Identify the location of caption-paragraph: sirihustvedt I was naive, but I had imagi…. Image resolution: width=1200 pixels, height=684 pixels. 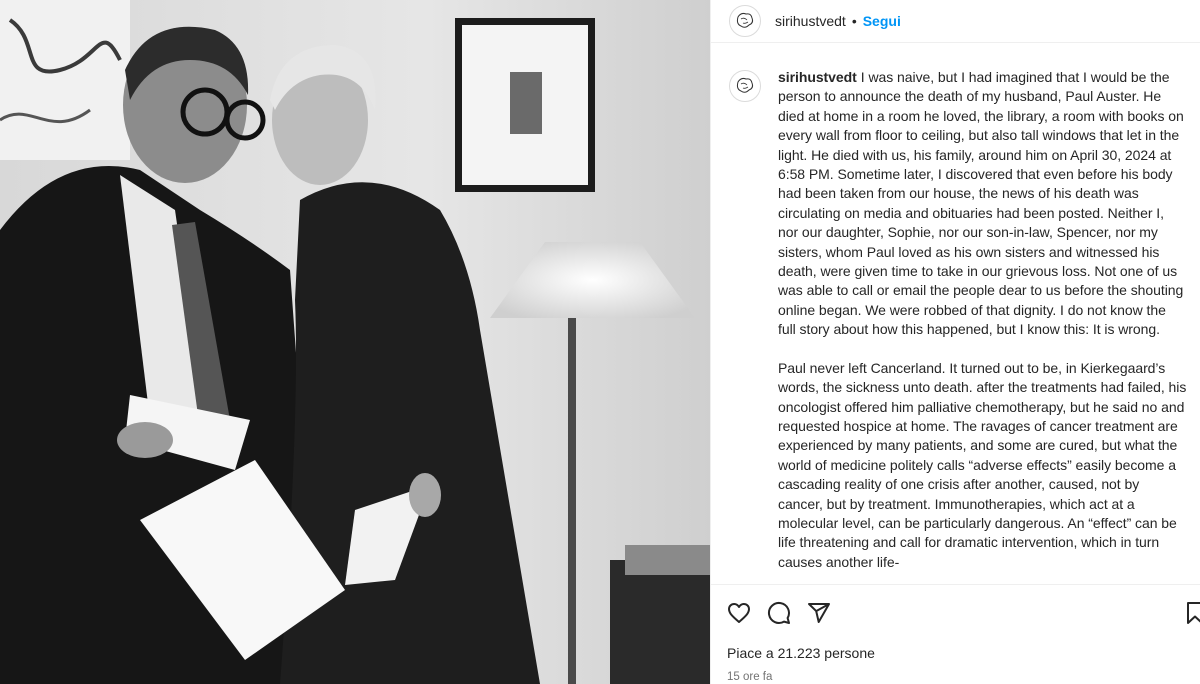
(982, 204).